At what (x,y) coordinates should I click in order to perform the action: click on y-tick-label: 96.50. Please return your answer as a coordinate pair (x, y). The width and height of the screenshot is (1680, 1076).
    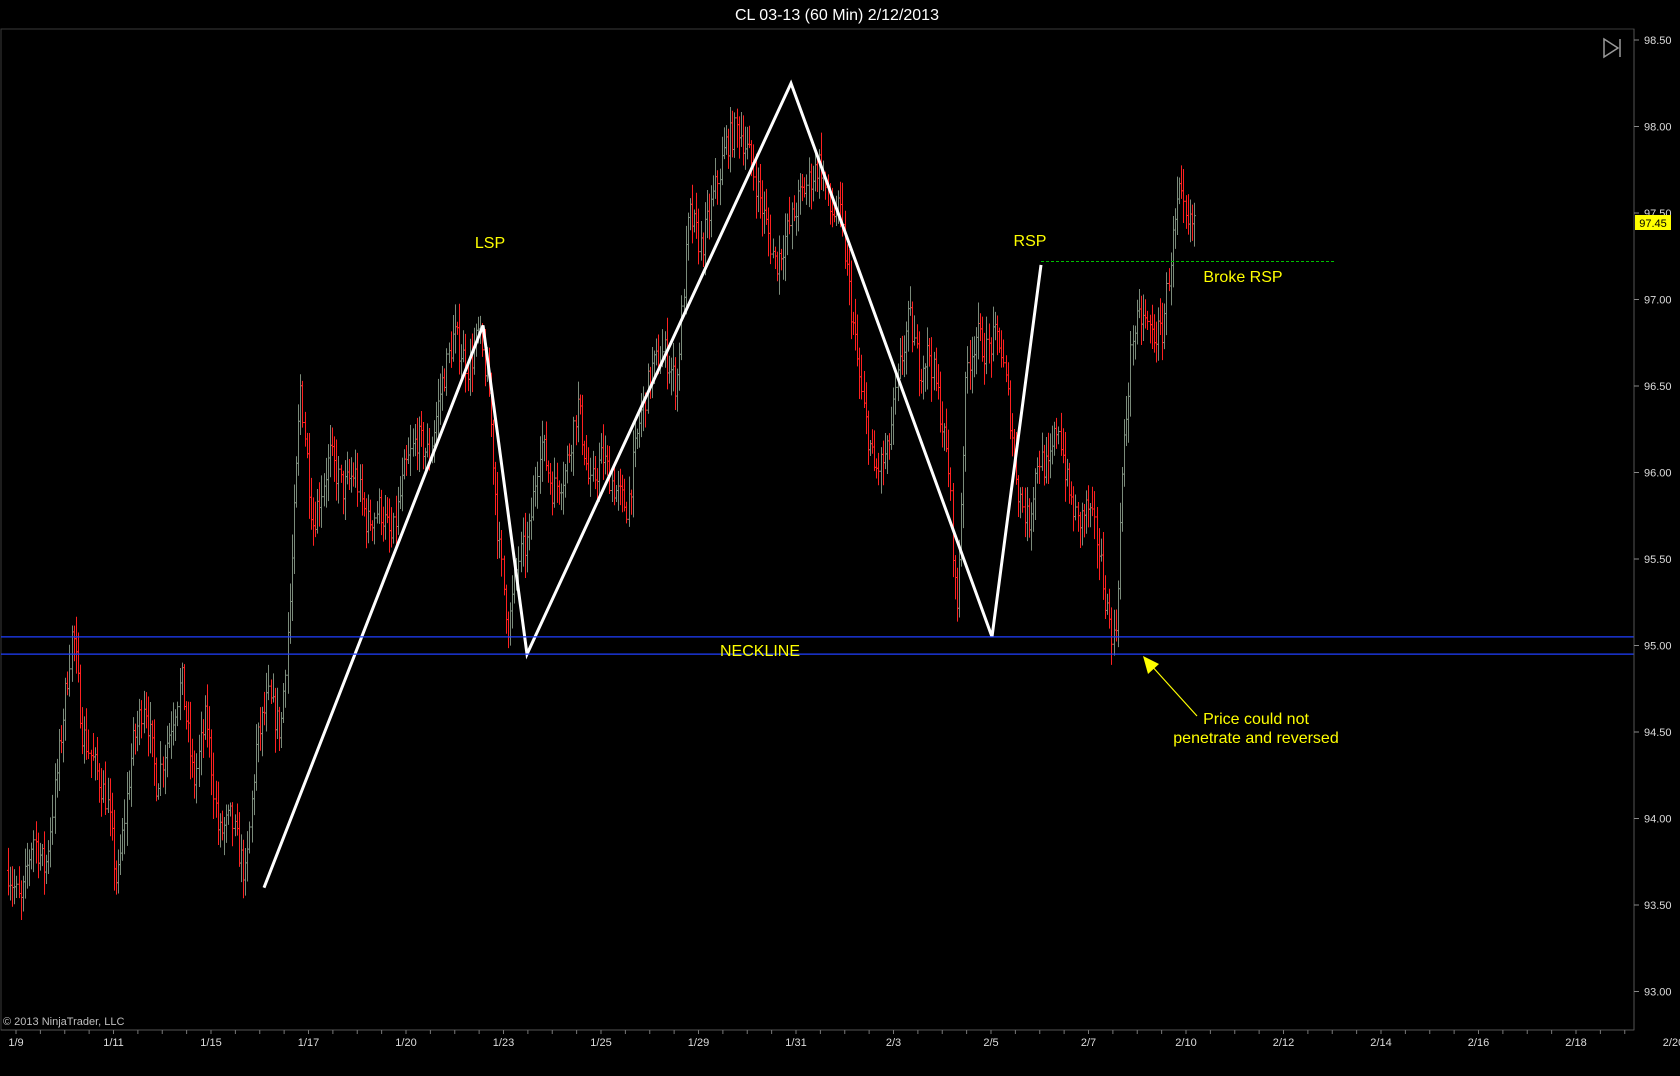
    Looking at the image, I should click on (1658, 387).